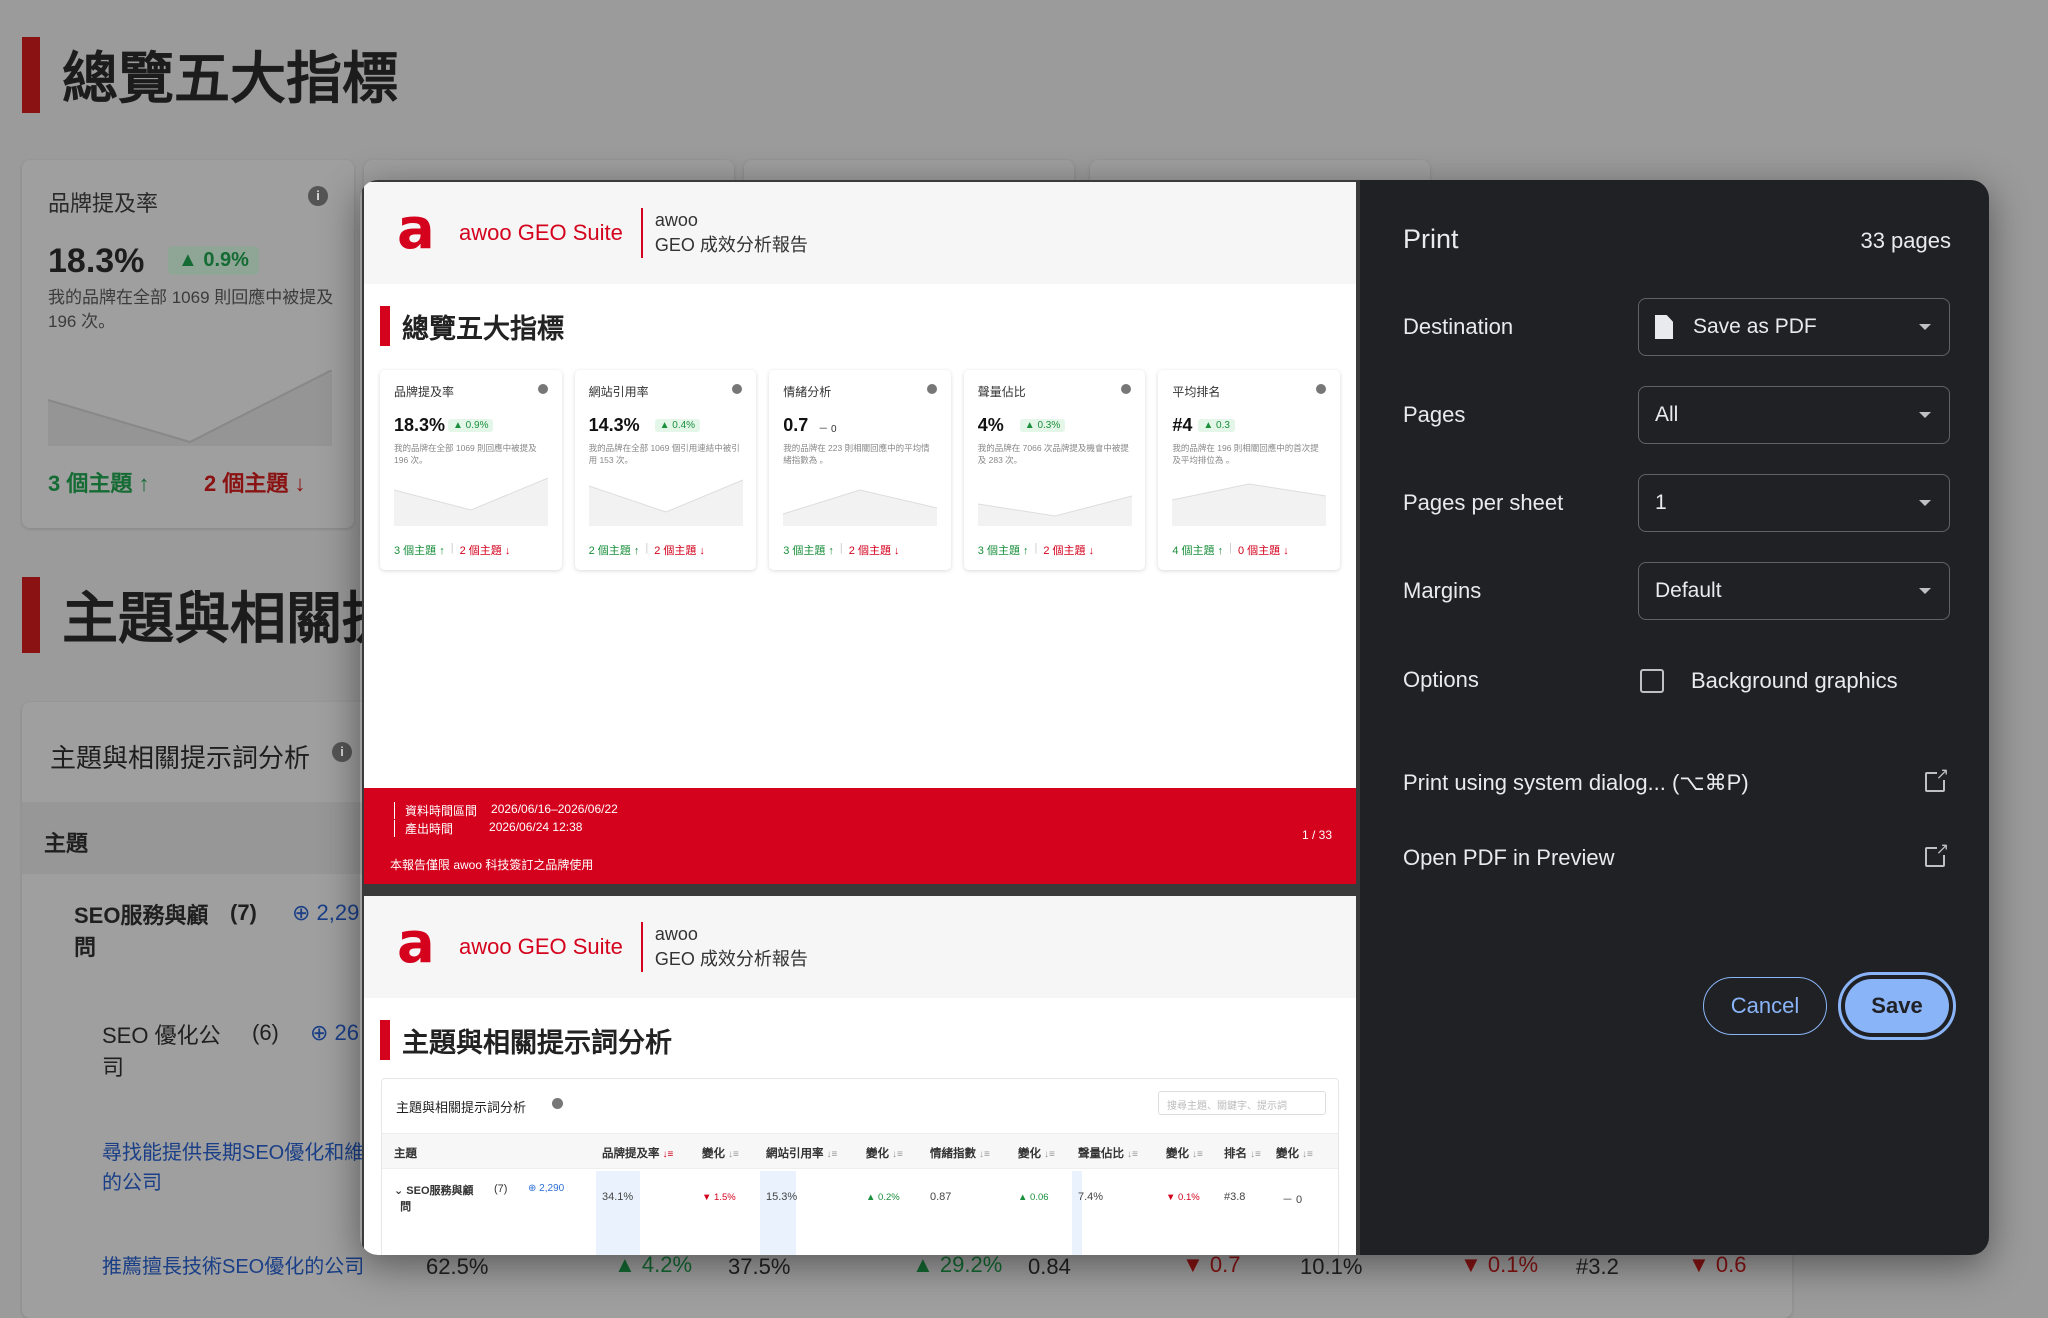  Describe the element at coordinates (1661, 502) in the screenshot. I see `pages-per-sheet-value: 1` at that location.